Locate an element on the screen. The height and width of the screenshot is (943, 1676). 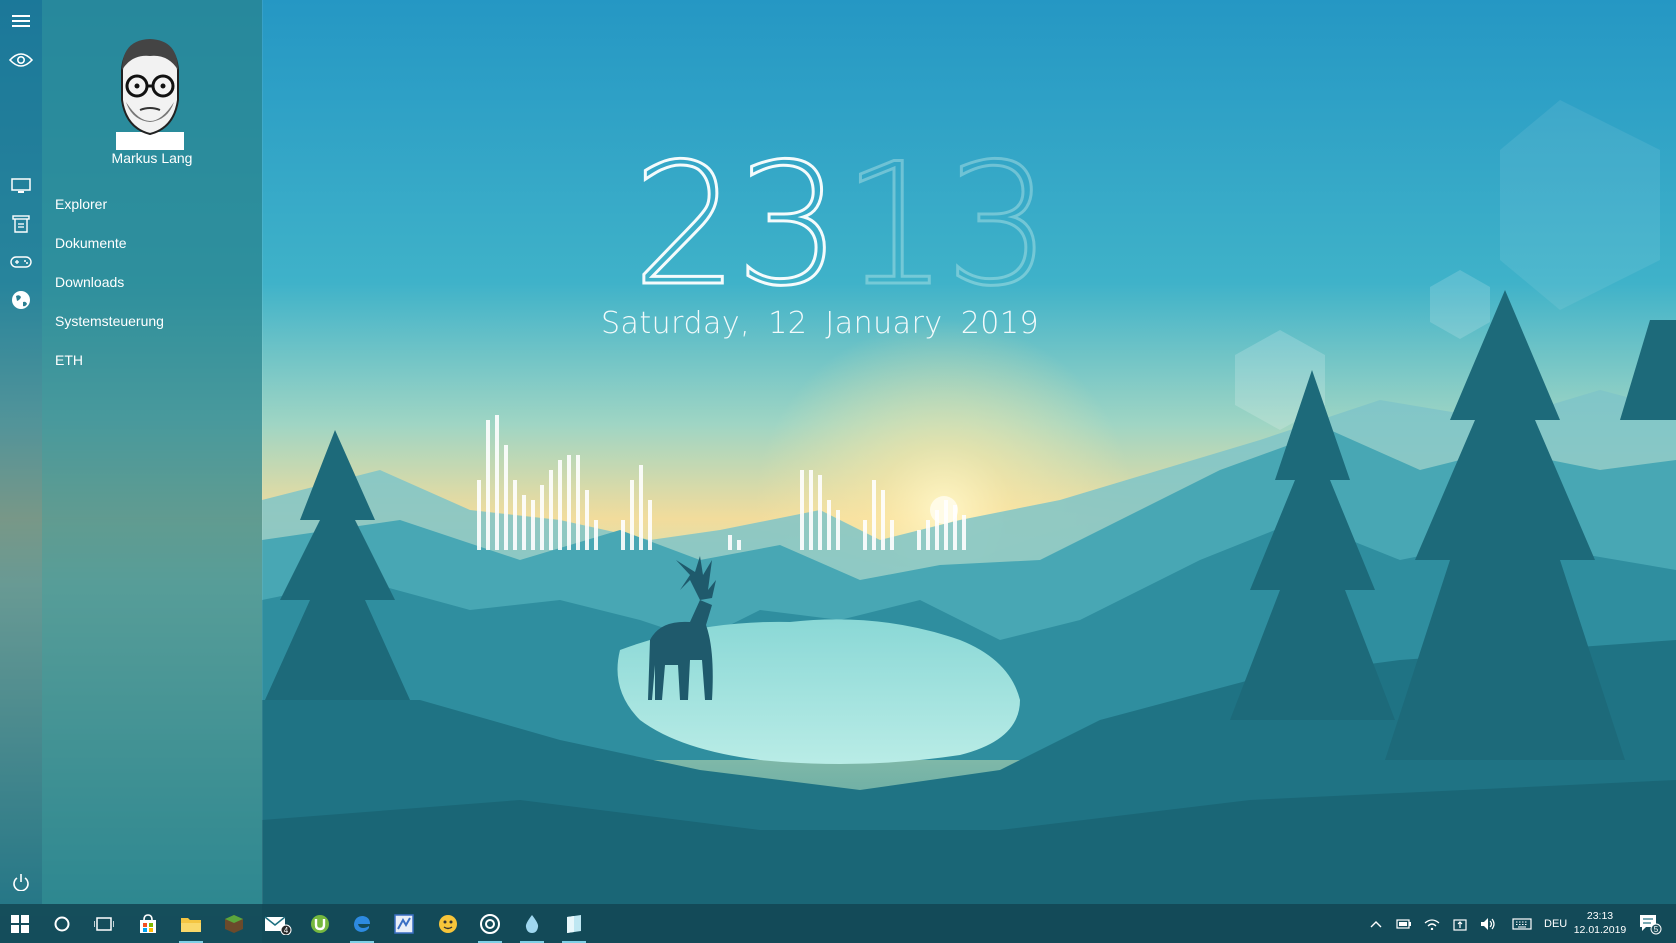
eye-icon is located at coordinates (21, 60).